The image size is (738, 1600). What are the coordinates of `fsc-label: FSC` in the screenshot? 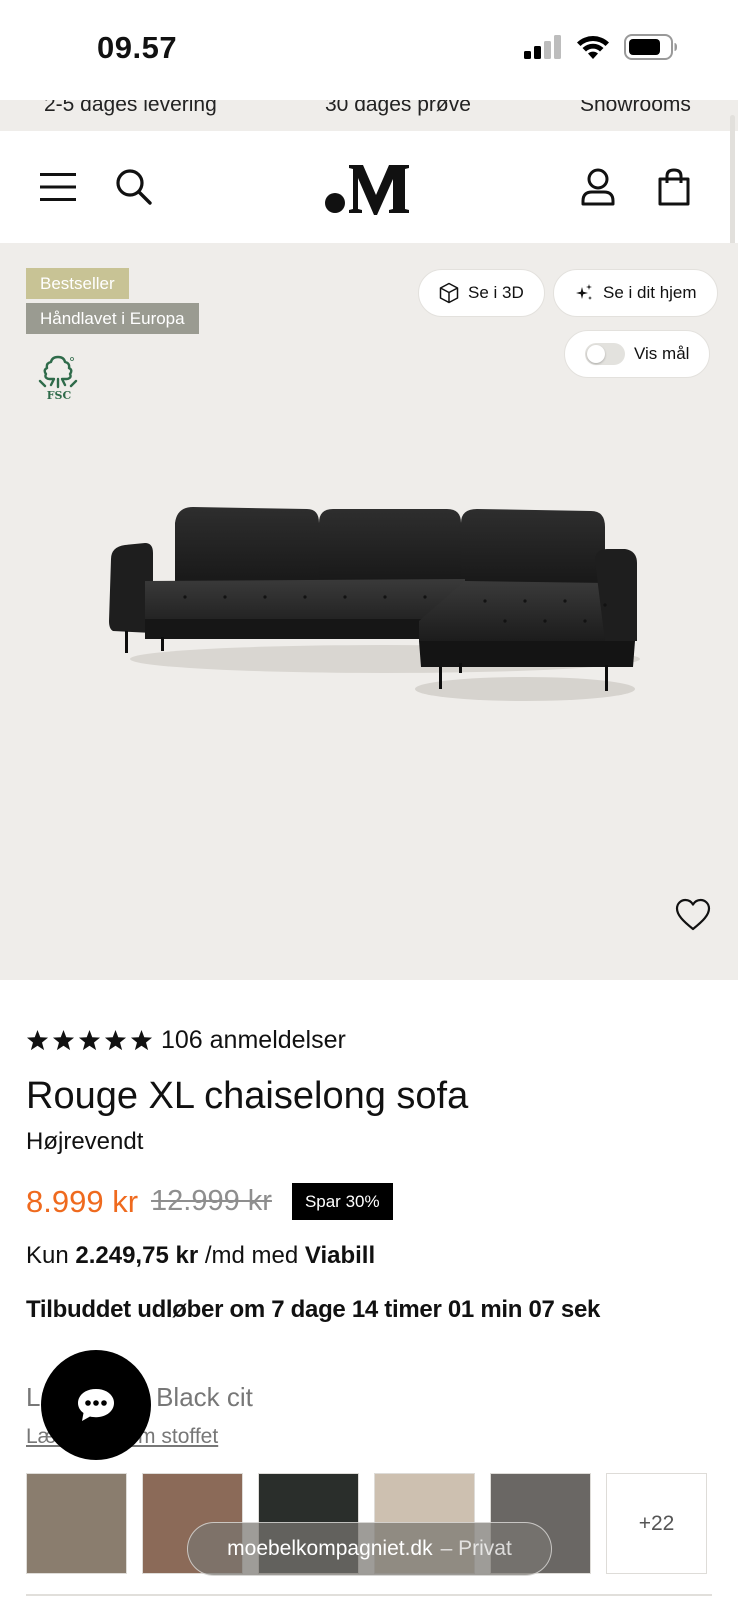 It's located at (59, 395).